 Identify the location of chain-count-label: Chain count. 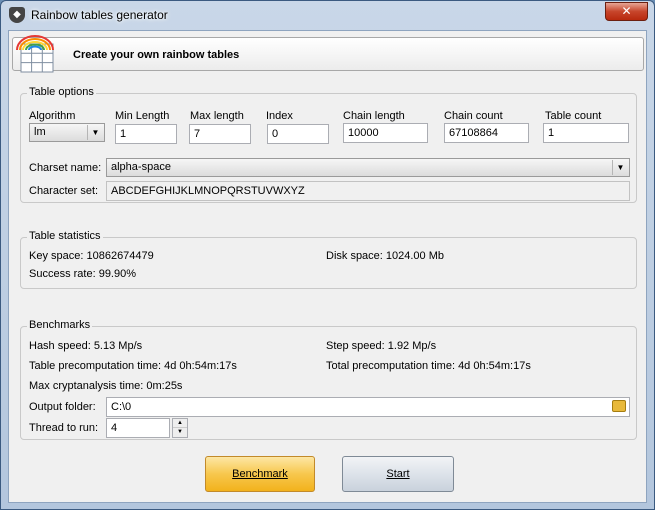
(473, 116).